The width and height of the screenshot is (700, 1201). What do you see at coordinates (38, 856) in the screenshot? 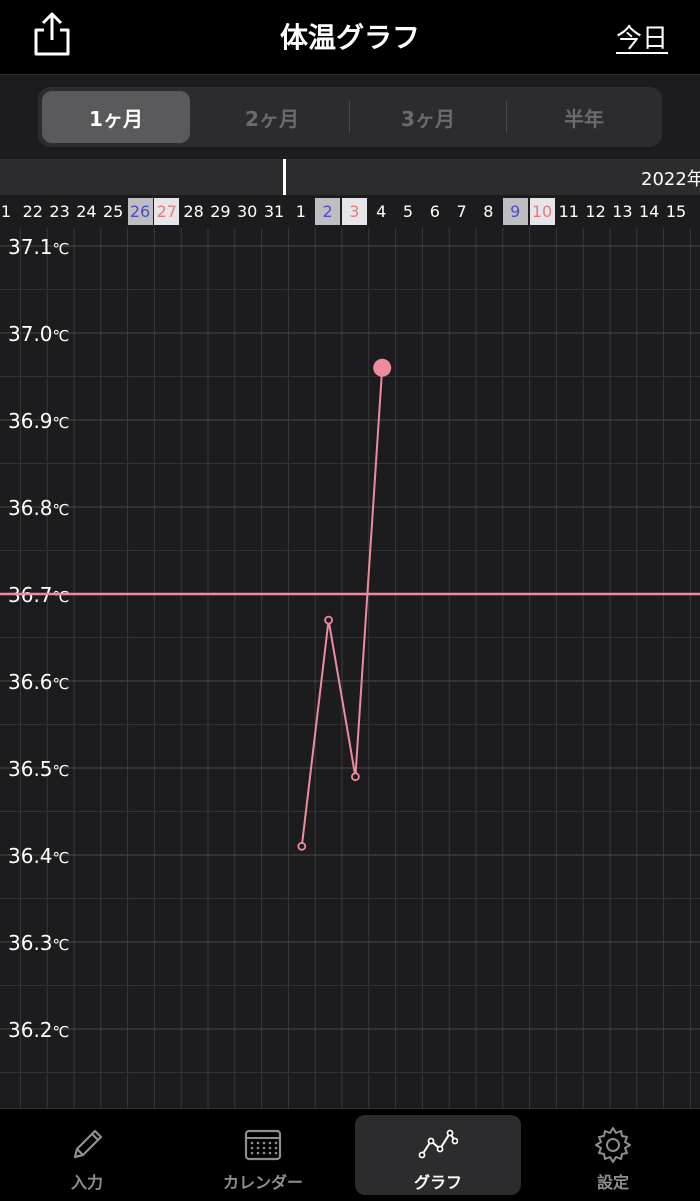
I see `y-axis-tick-label: 36.4℃` at bounding box center [38, 856].